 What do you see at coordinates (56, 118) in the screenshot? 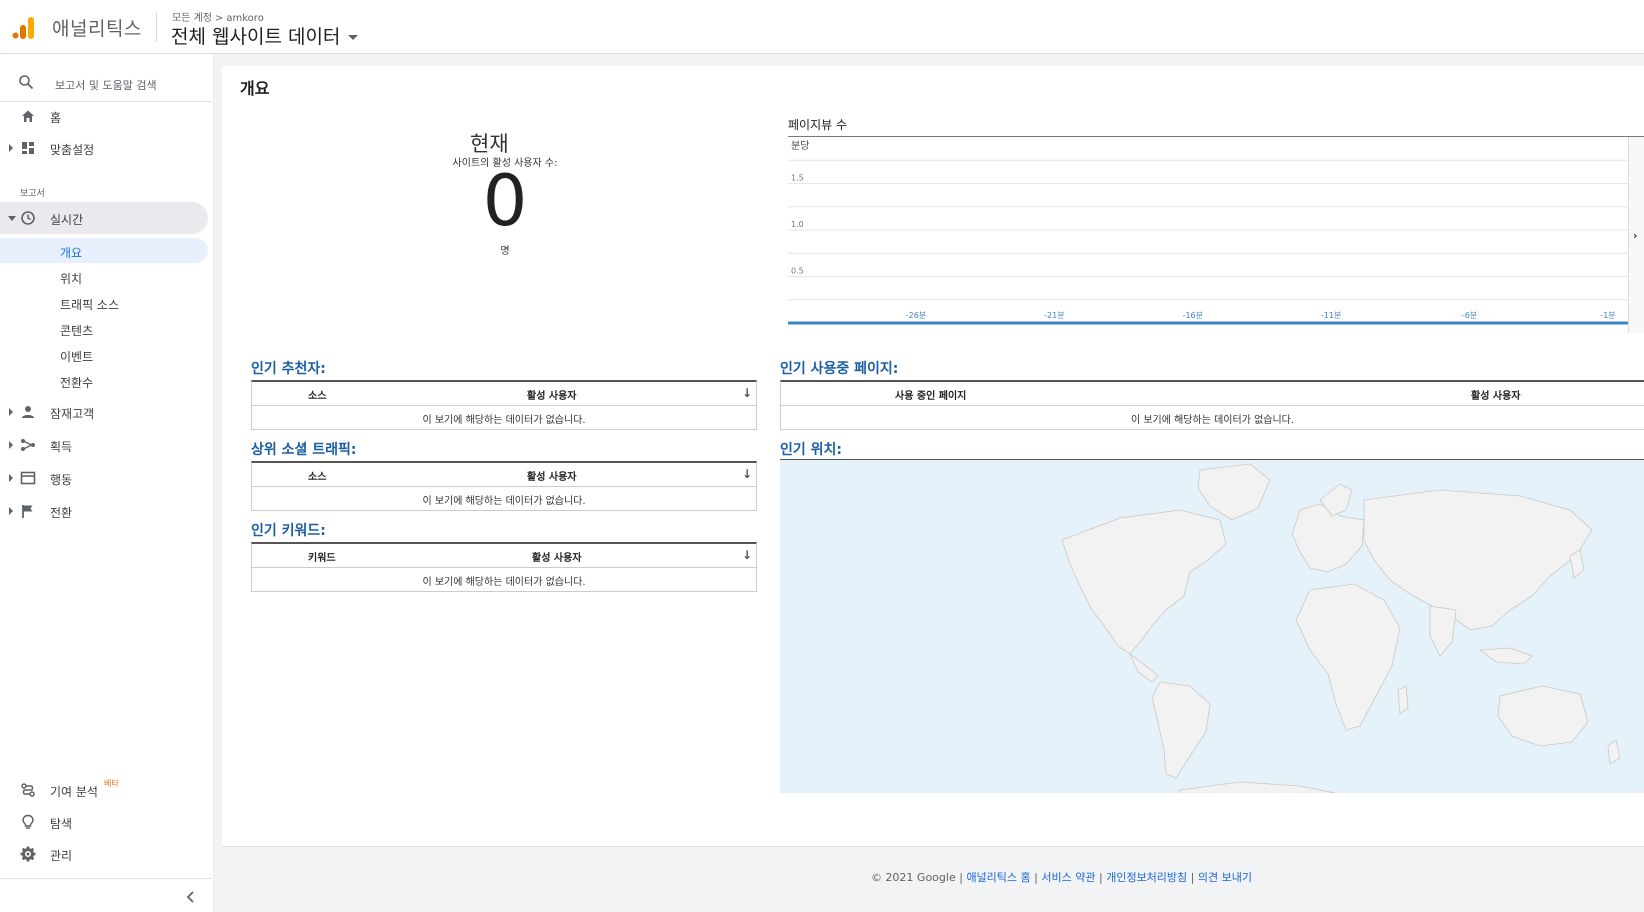
I see `sidebar-label: 홈` at bounding box center [56, 118].